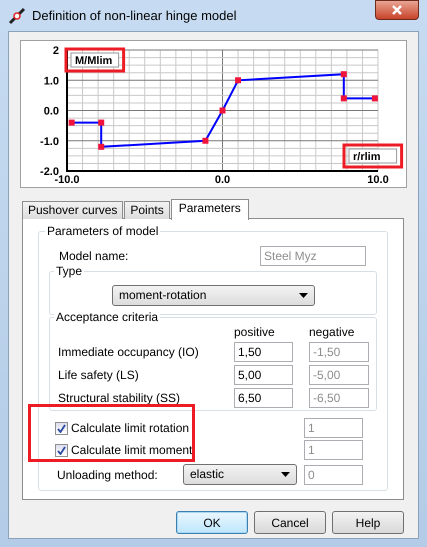  What do you see at coordinates (55, 51) in the screenshot?
I see `tick-label: 2` at bounding box center [55, 51].